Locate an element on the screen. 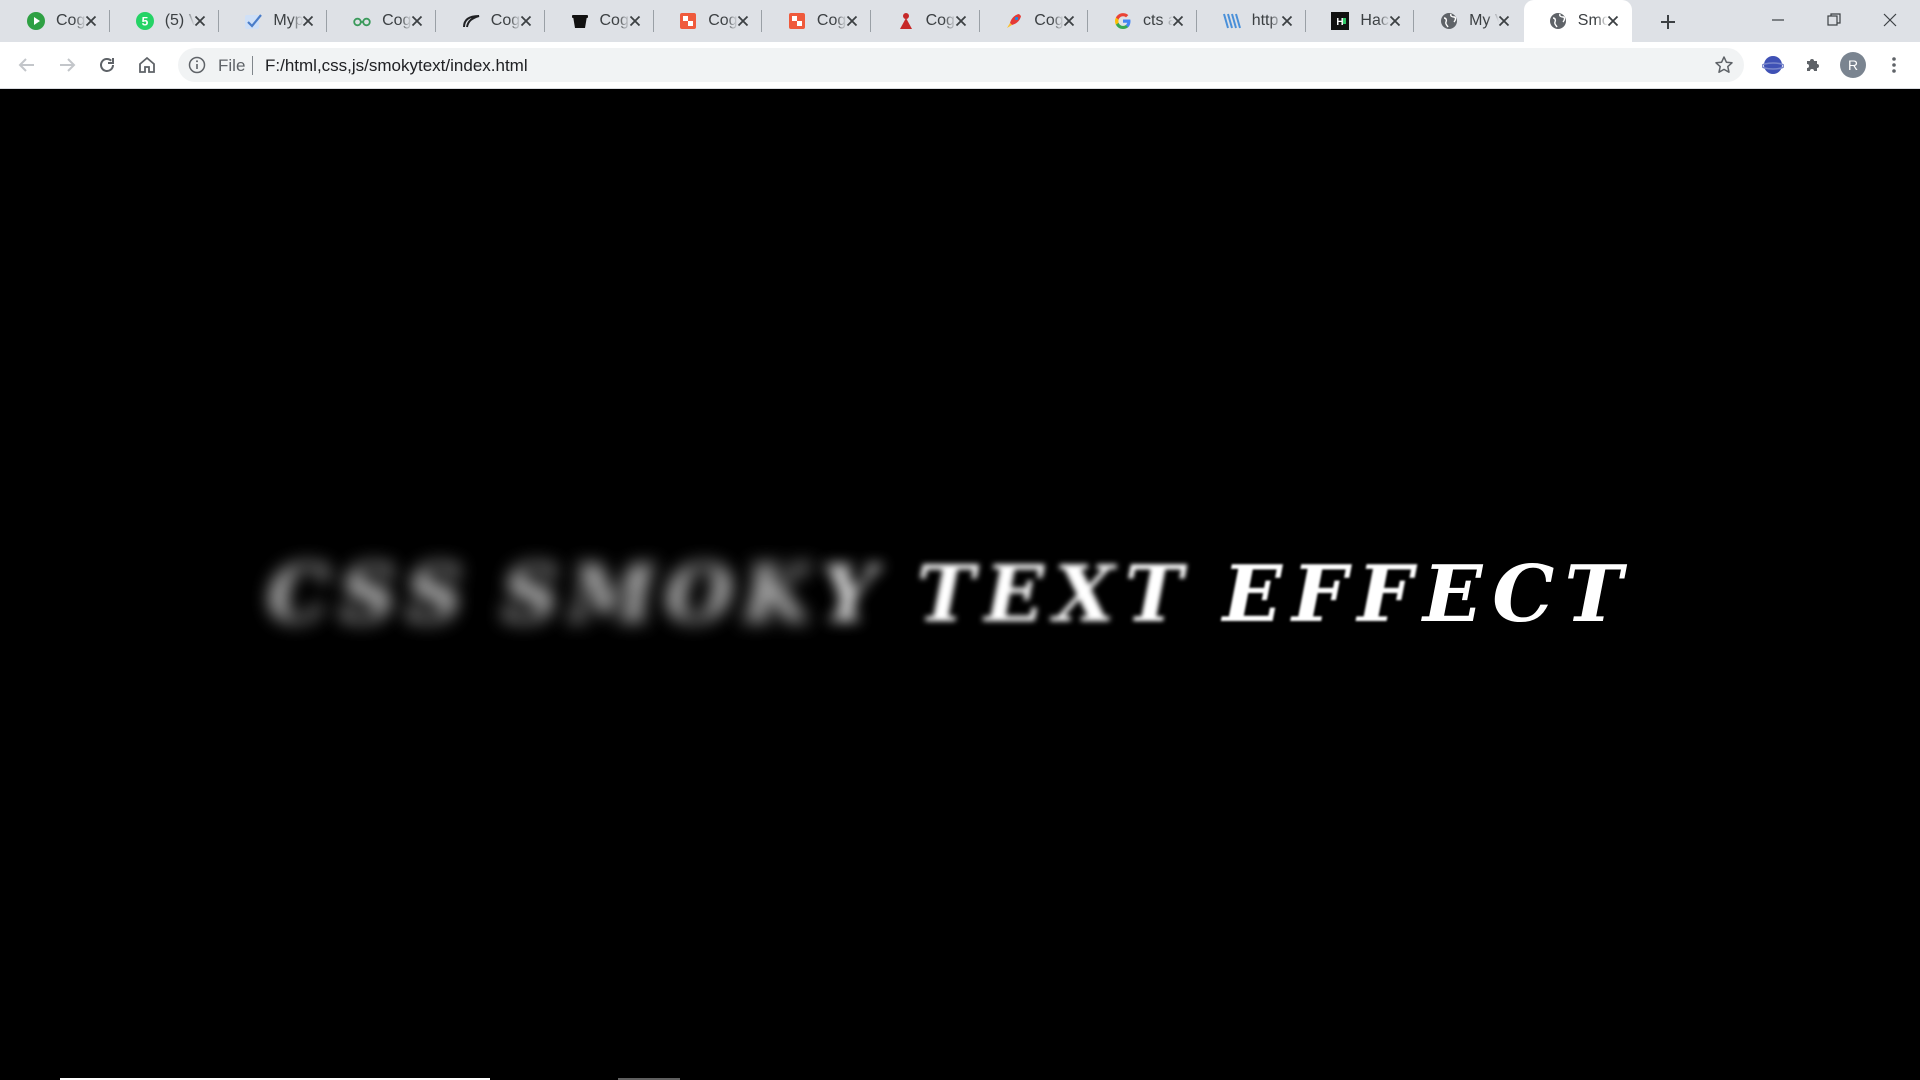 The width and height of the screenshot is (1920, 1080). extension-planet-icon is located at coordinates (1773, 65).